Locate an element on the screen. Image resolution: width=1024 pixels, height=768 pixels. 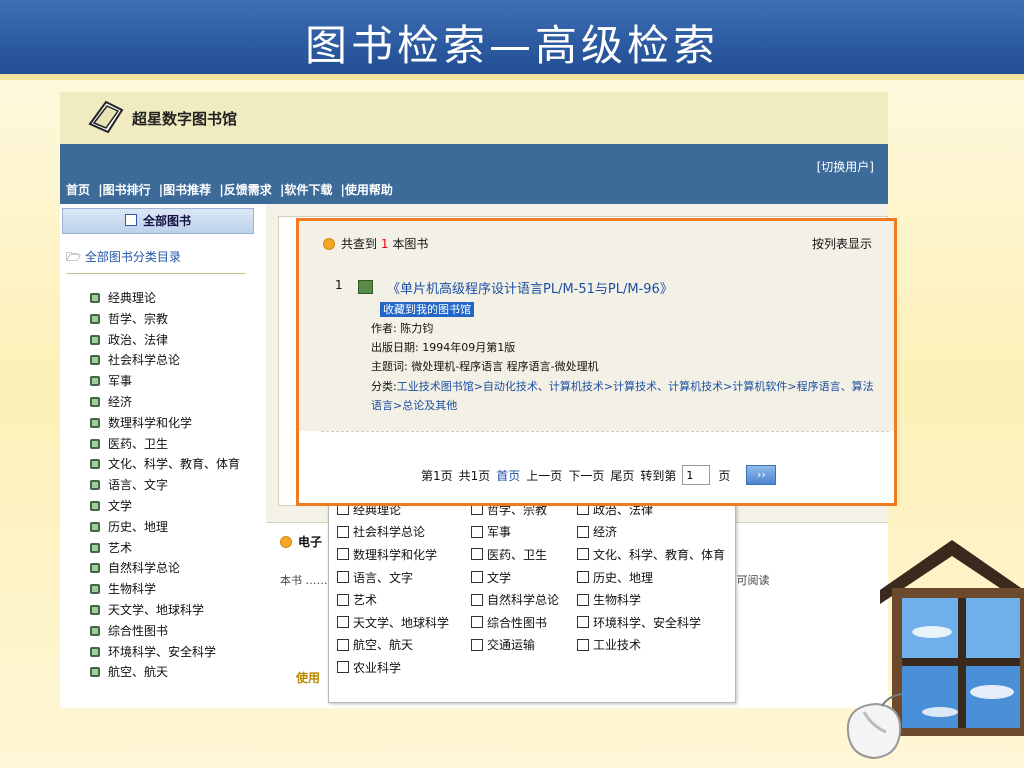
ebook-info-title: 电子 is located at coordinates (301, 541).